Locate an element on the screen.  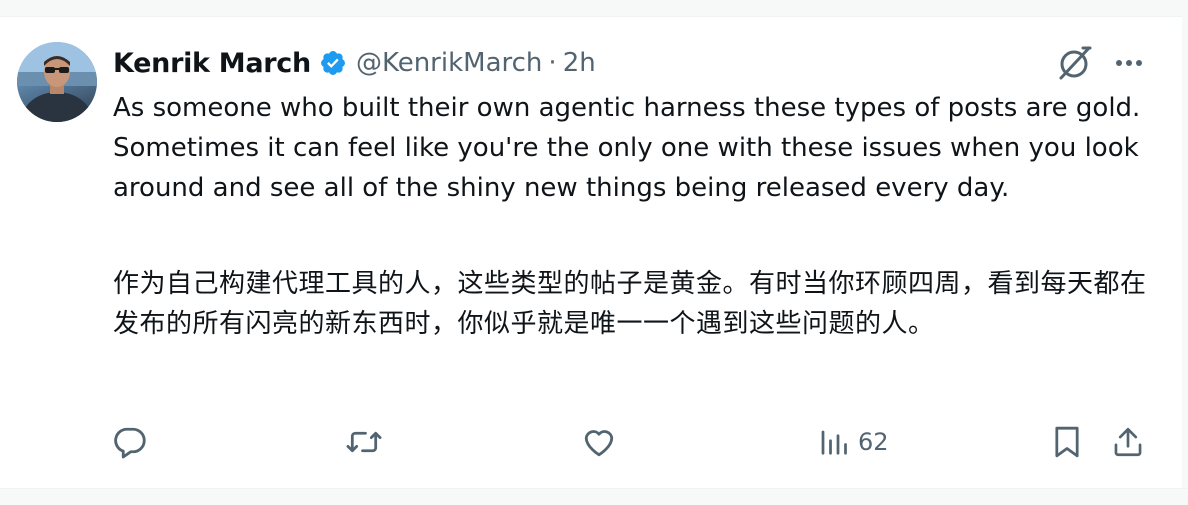
share-icon is located at coordinates (1128, 442).